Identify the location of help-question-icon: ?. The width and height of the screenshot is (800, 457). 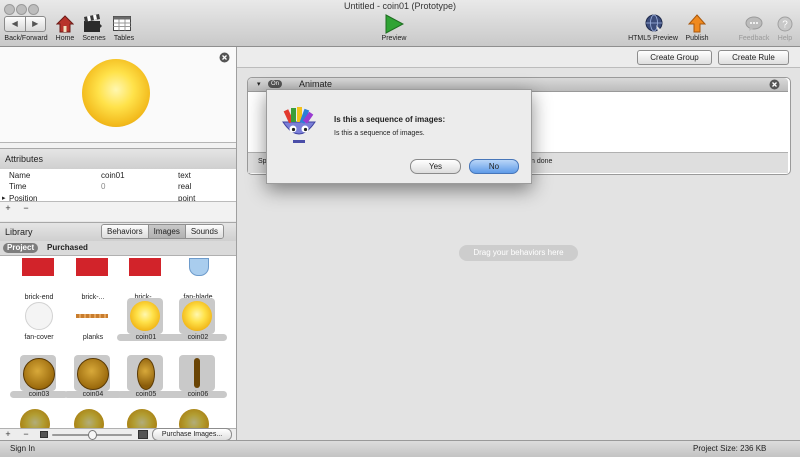
(785, 24).